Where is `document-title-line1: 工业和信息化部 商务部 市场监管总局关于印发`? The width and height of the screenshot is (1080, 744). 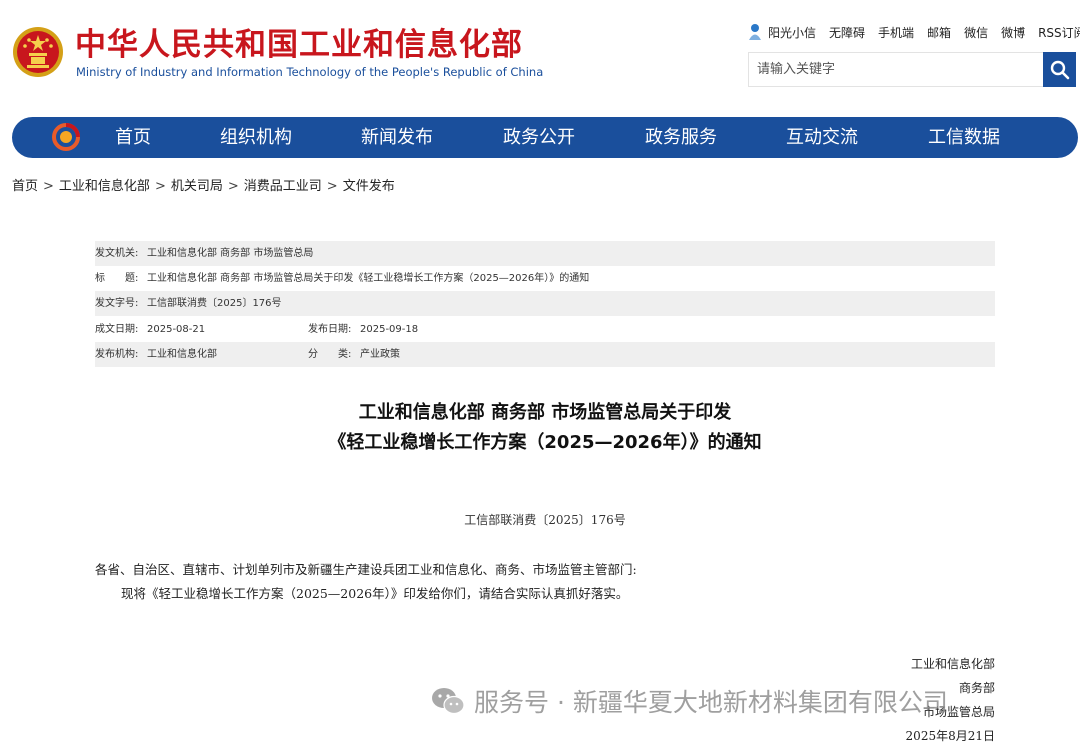 document-title-line1: 工业和信息化部 商务部 市场监管总局关于印发 is located at coordinates (545, 412).